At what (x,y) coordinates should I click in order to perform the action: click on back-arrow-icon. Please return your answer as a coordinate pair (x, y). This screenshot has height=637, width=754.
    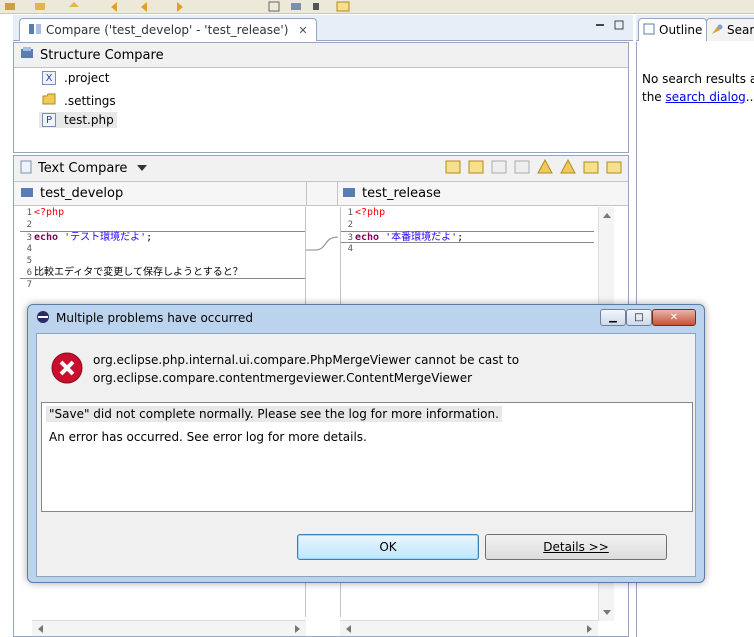
    Looking at the image, I should click on (116, 6).